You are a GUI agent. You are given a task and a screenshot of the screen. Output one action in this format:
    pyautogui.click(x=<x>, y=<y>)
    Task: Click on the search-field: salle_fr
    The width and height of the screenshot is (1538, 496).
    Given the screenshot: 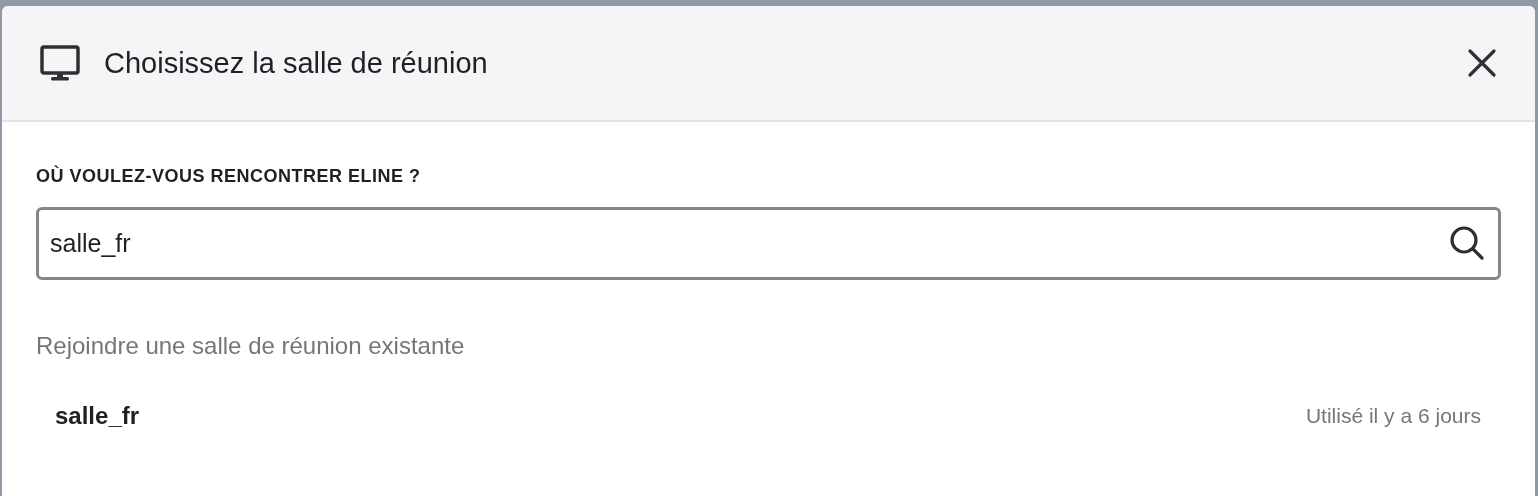 What is the action you would take?
    pyautogui.click(x=768, y=243)
    